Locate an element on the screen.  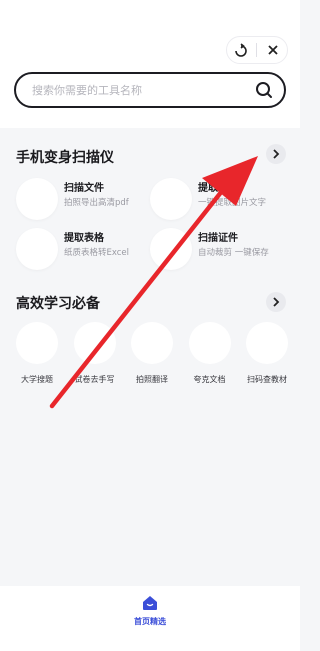
search-button is located at coordinates (264, 90).